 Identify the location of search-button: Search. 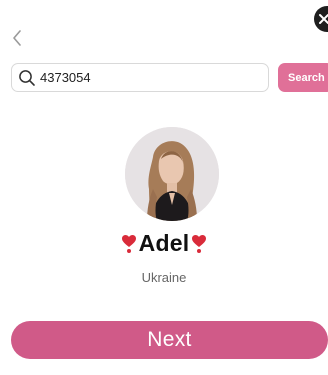
(303, 77).